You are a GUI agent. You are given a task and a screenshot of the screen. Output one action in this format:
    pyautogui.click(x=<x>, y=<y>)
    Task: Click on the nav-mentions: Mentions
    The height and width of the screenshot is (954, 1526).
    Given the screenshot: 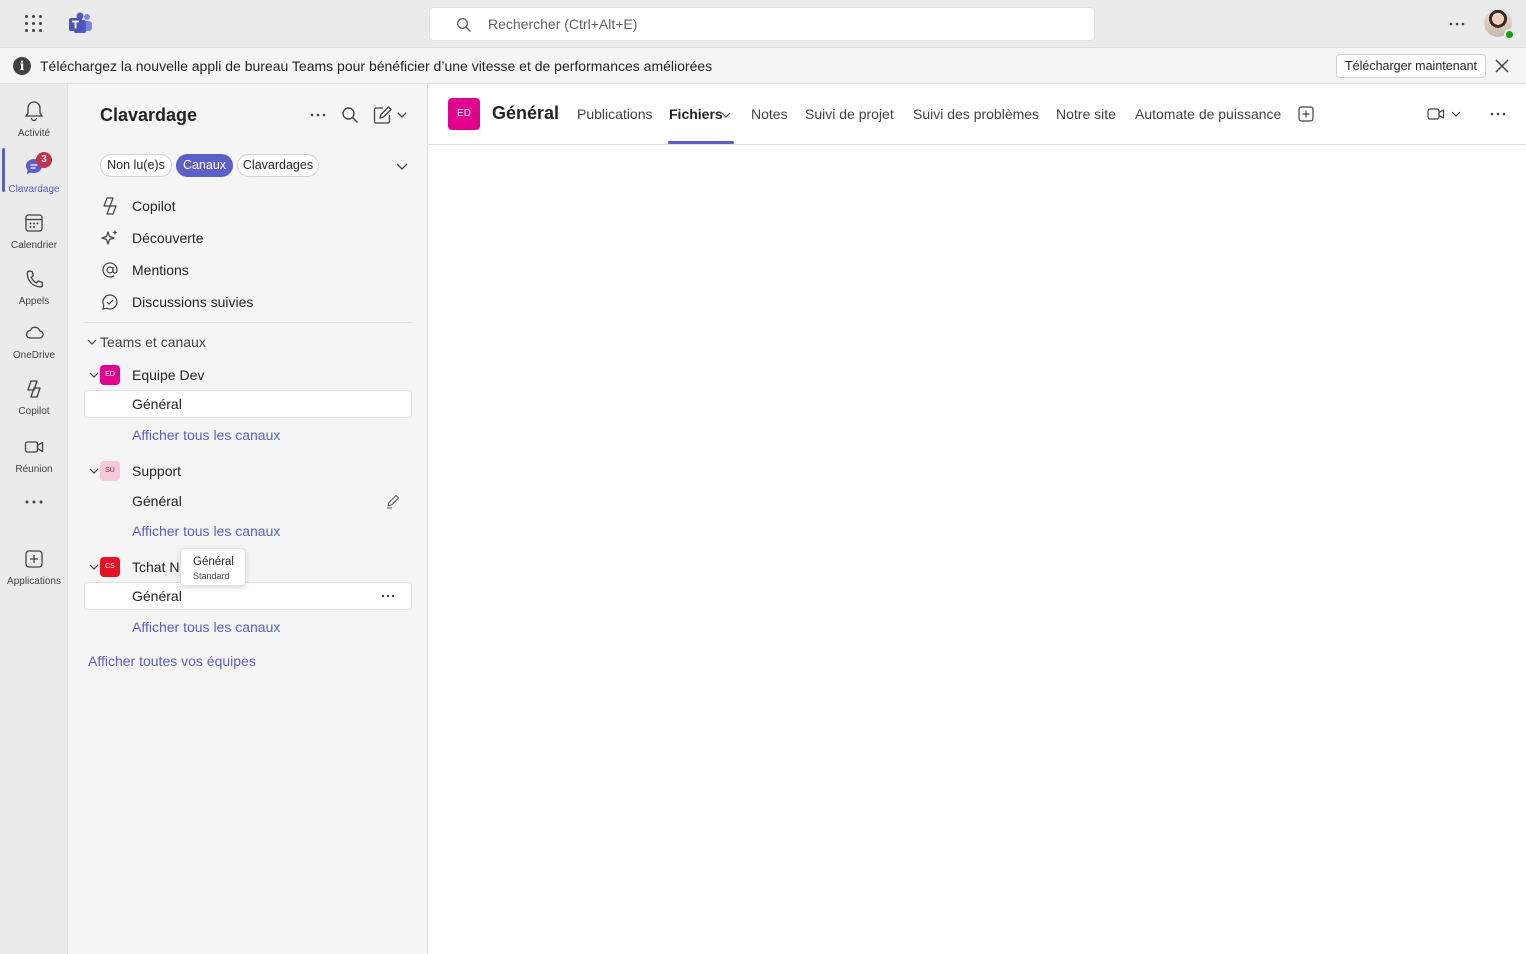 What is the action you would take?
    pyautogui.click(x=250, y=270)
    